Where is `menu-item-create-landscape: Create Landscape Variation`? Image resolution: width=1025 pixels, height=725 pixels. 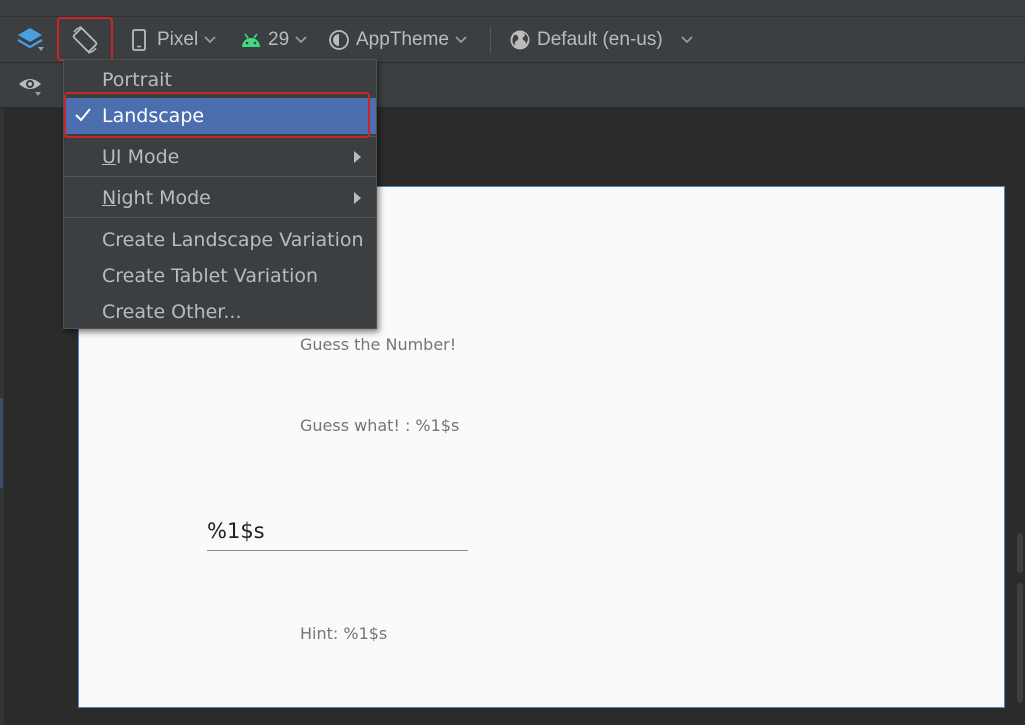
menu-item-create-landscape: Create Landscape Variation is located at coordinates (220, 240).